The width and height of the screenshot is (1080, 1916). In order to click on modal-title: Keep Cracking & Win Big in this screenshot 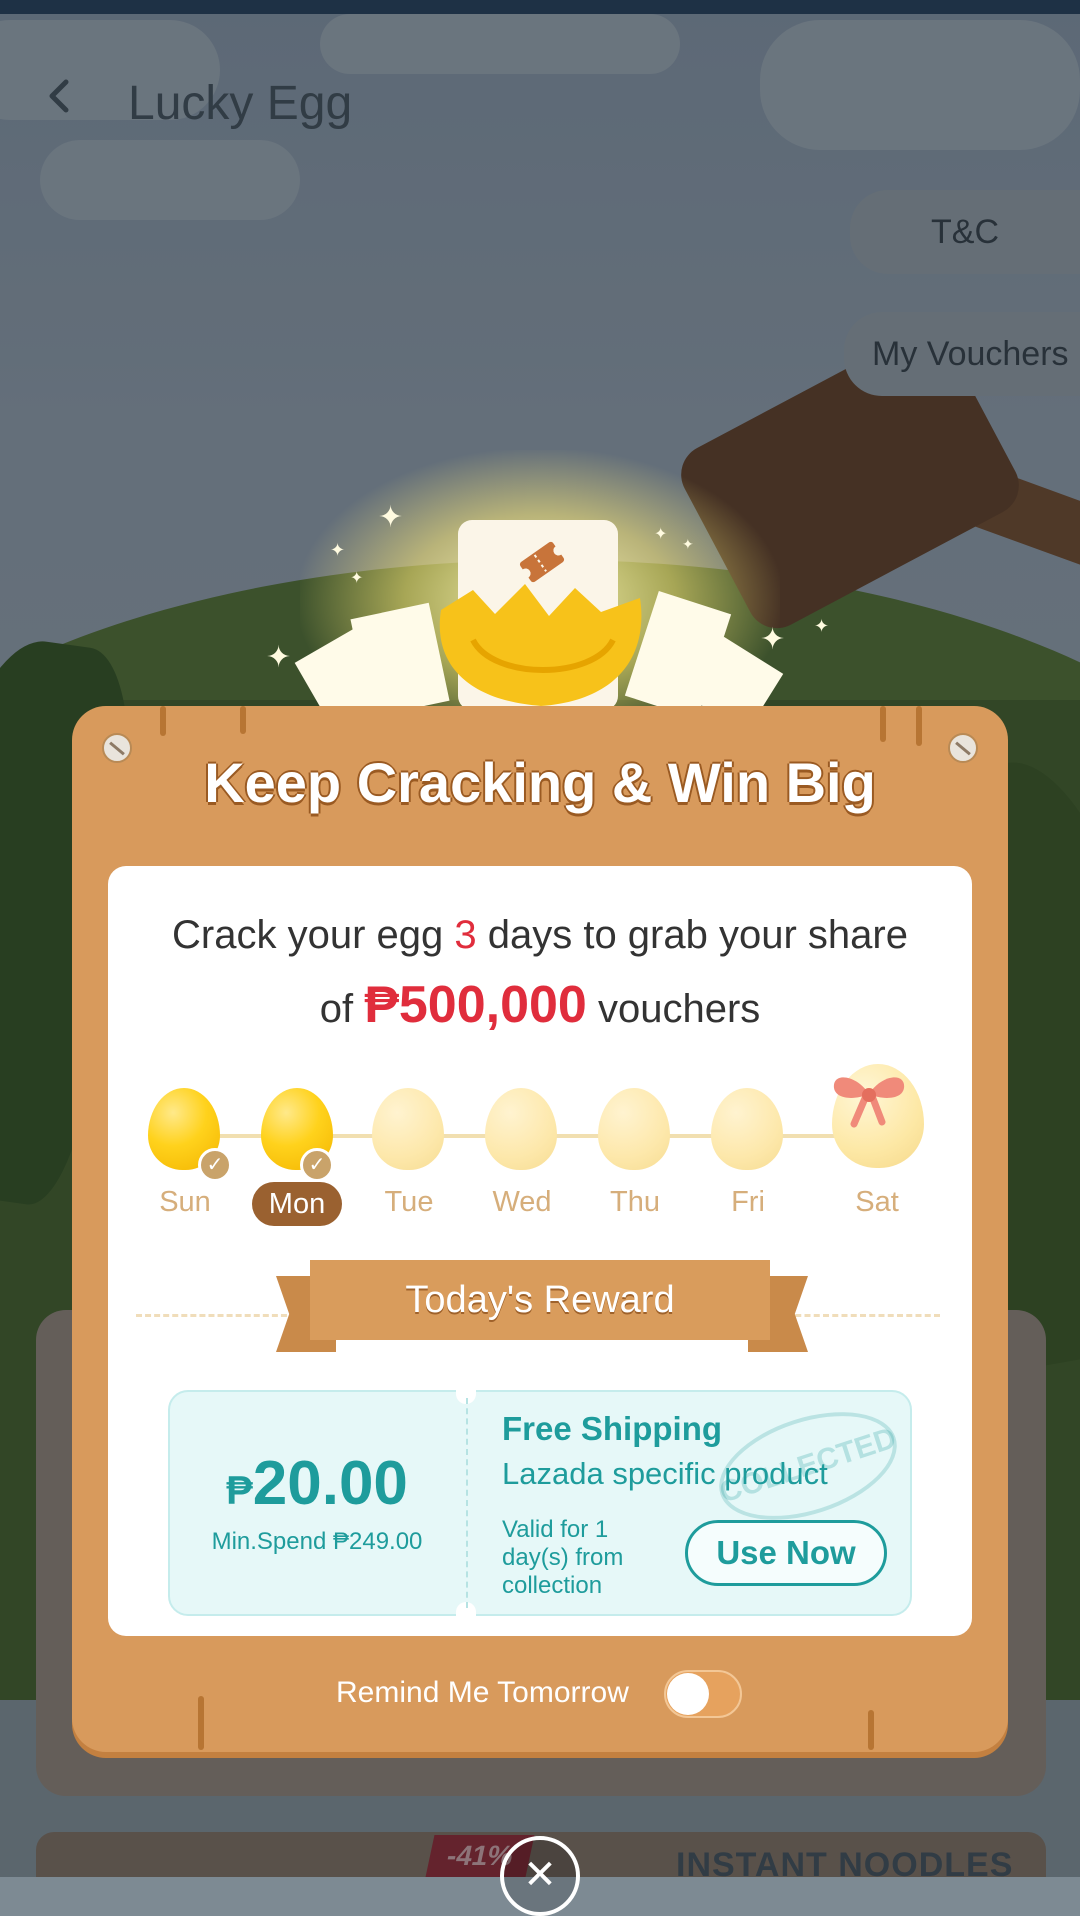, I will do `click(540, 782)`.